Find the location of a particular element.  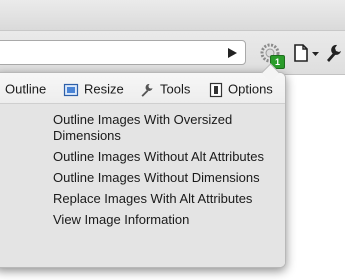

wrench-menu-icon is located at coordinates (334, 53).